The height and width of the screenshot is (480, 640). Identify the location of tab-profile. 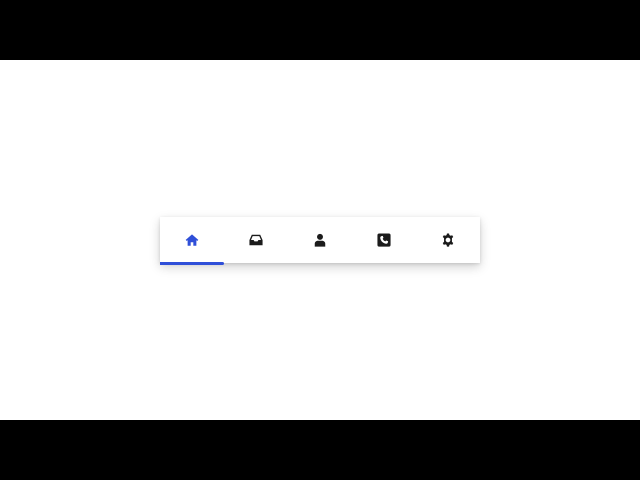
(320, 240).